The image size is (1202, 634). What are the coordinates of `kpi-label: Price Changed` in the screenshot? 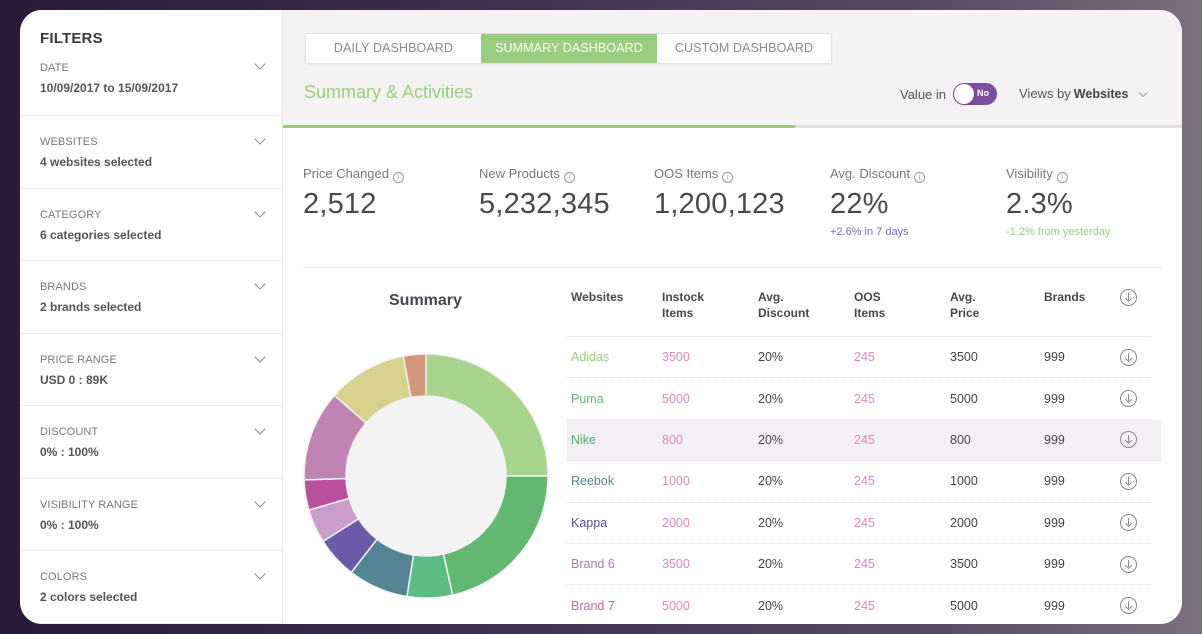 It's located at (346, 173).